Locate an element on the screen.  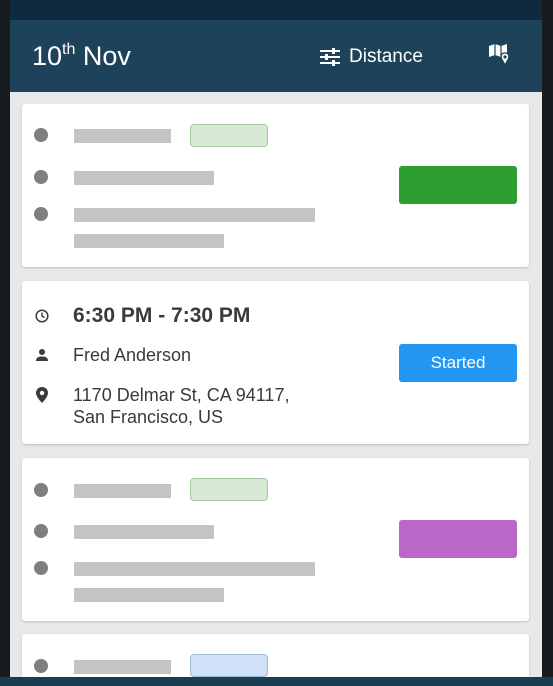
status-bar is located at coordinates (276, 10).